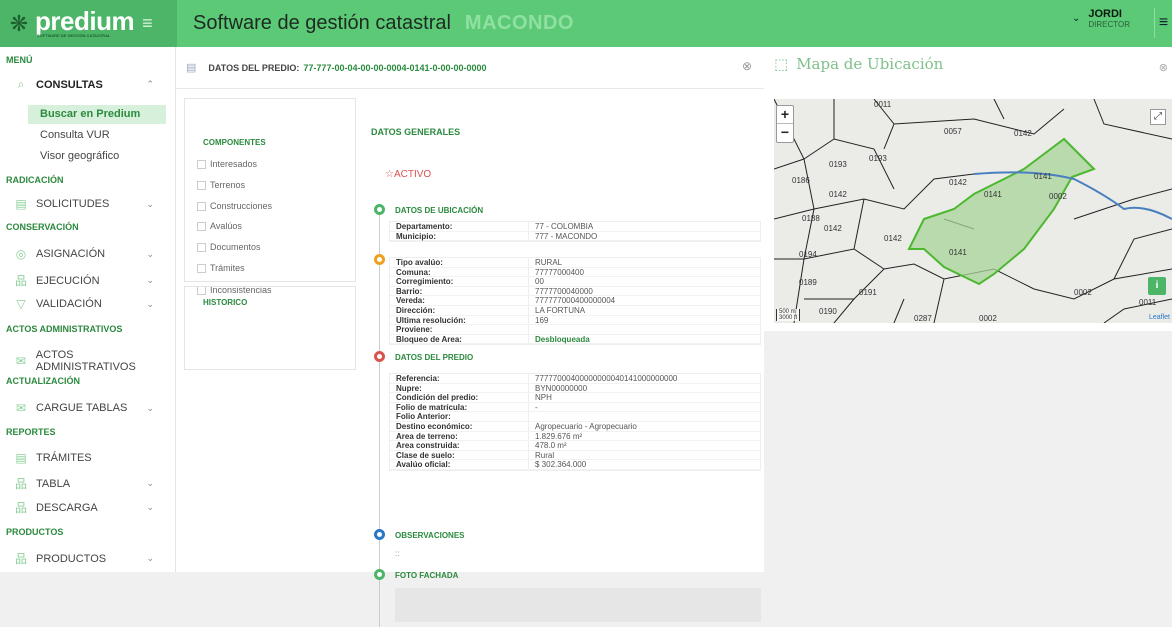 This screenshot has width=1172, height=627. What do you see at coordinates (97, 114) in the screenshot?
I see `sidebar-item-buscar: Buscar en Predium` at bounding box center [97, 114].